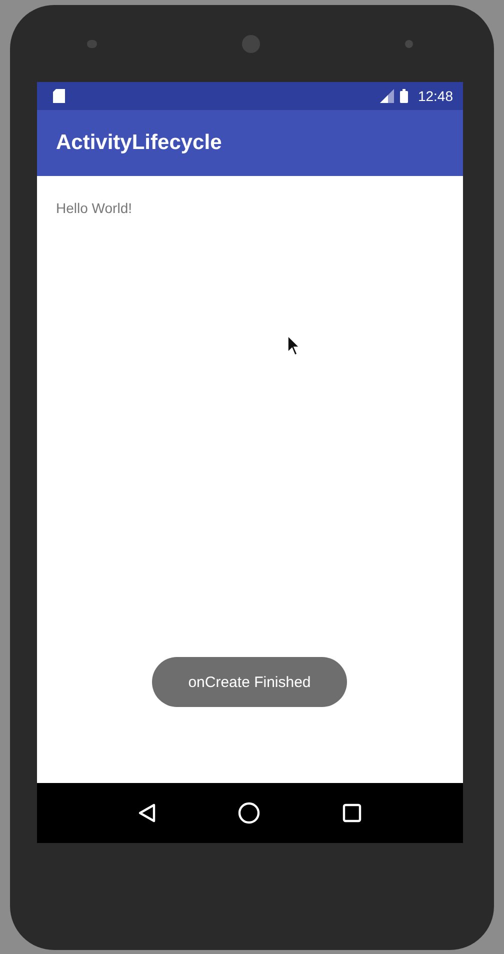 The width and height of the screenshot is (504, 954). I want to click on home-icon, so click(249, 813).